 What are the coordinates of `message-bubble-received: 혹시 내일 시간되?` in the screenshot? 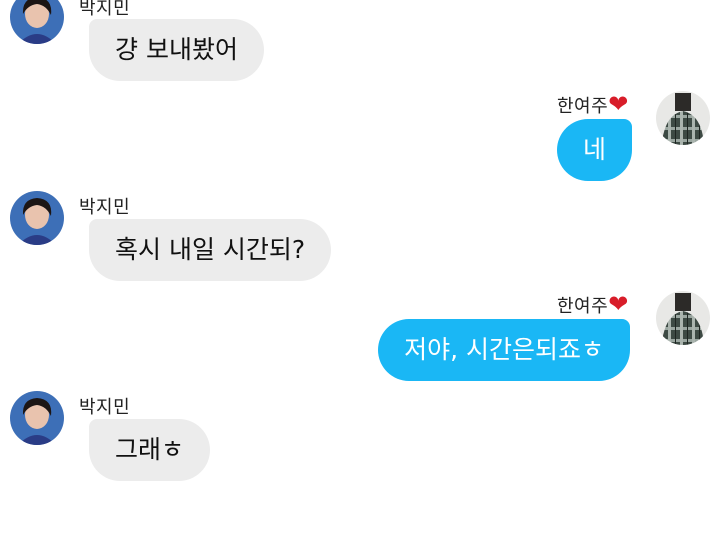 It's located at (210, 250).